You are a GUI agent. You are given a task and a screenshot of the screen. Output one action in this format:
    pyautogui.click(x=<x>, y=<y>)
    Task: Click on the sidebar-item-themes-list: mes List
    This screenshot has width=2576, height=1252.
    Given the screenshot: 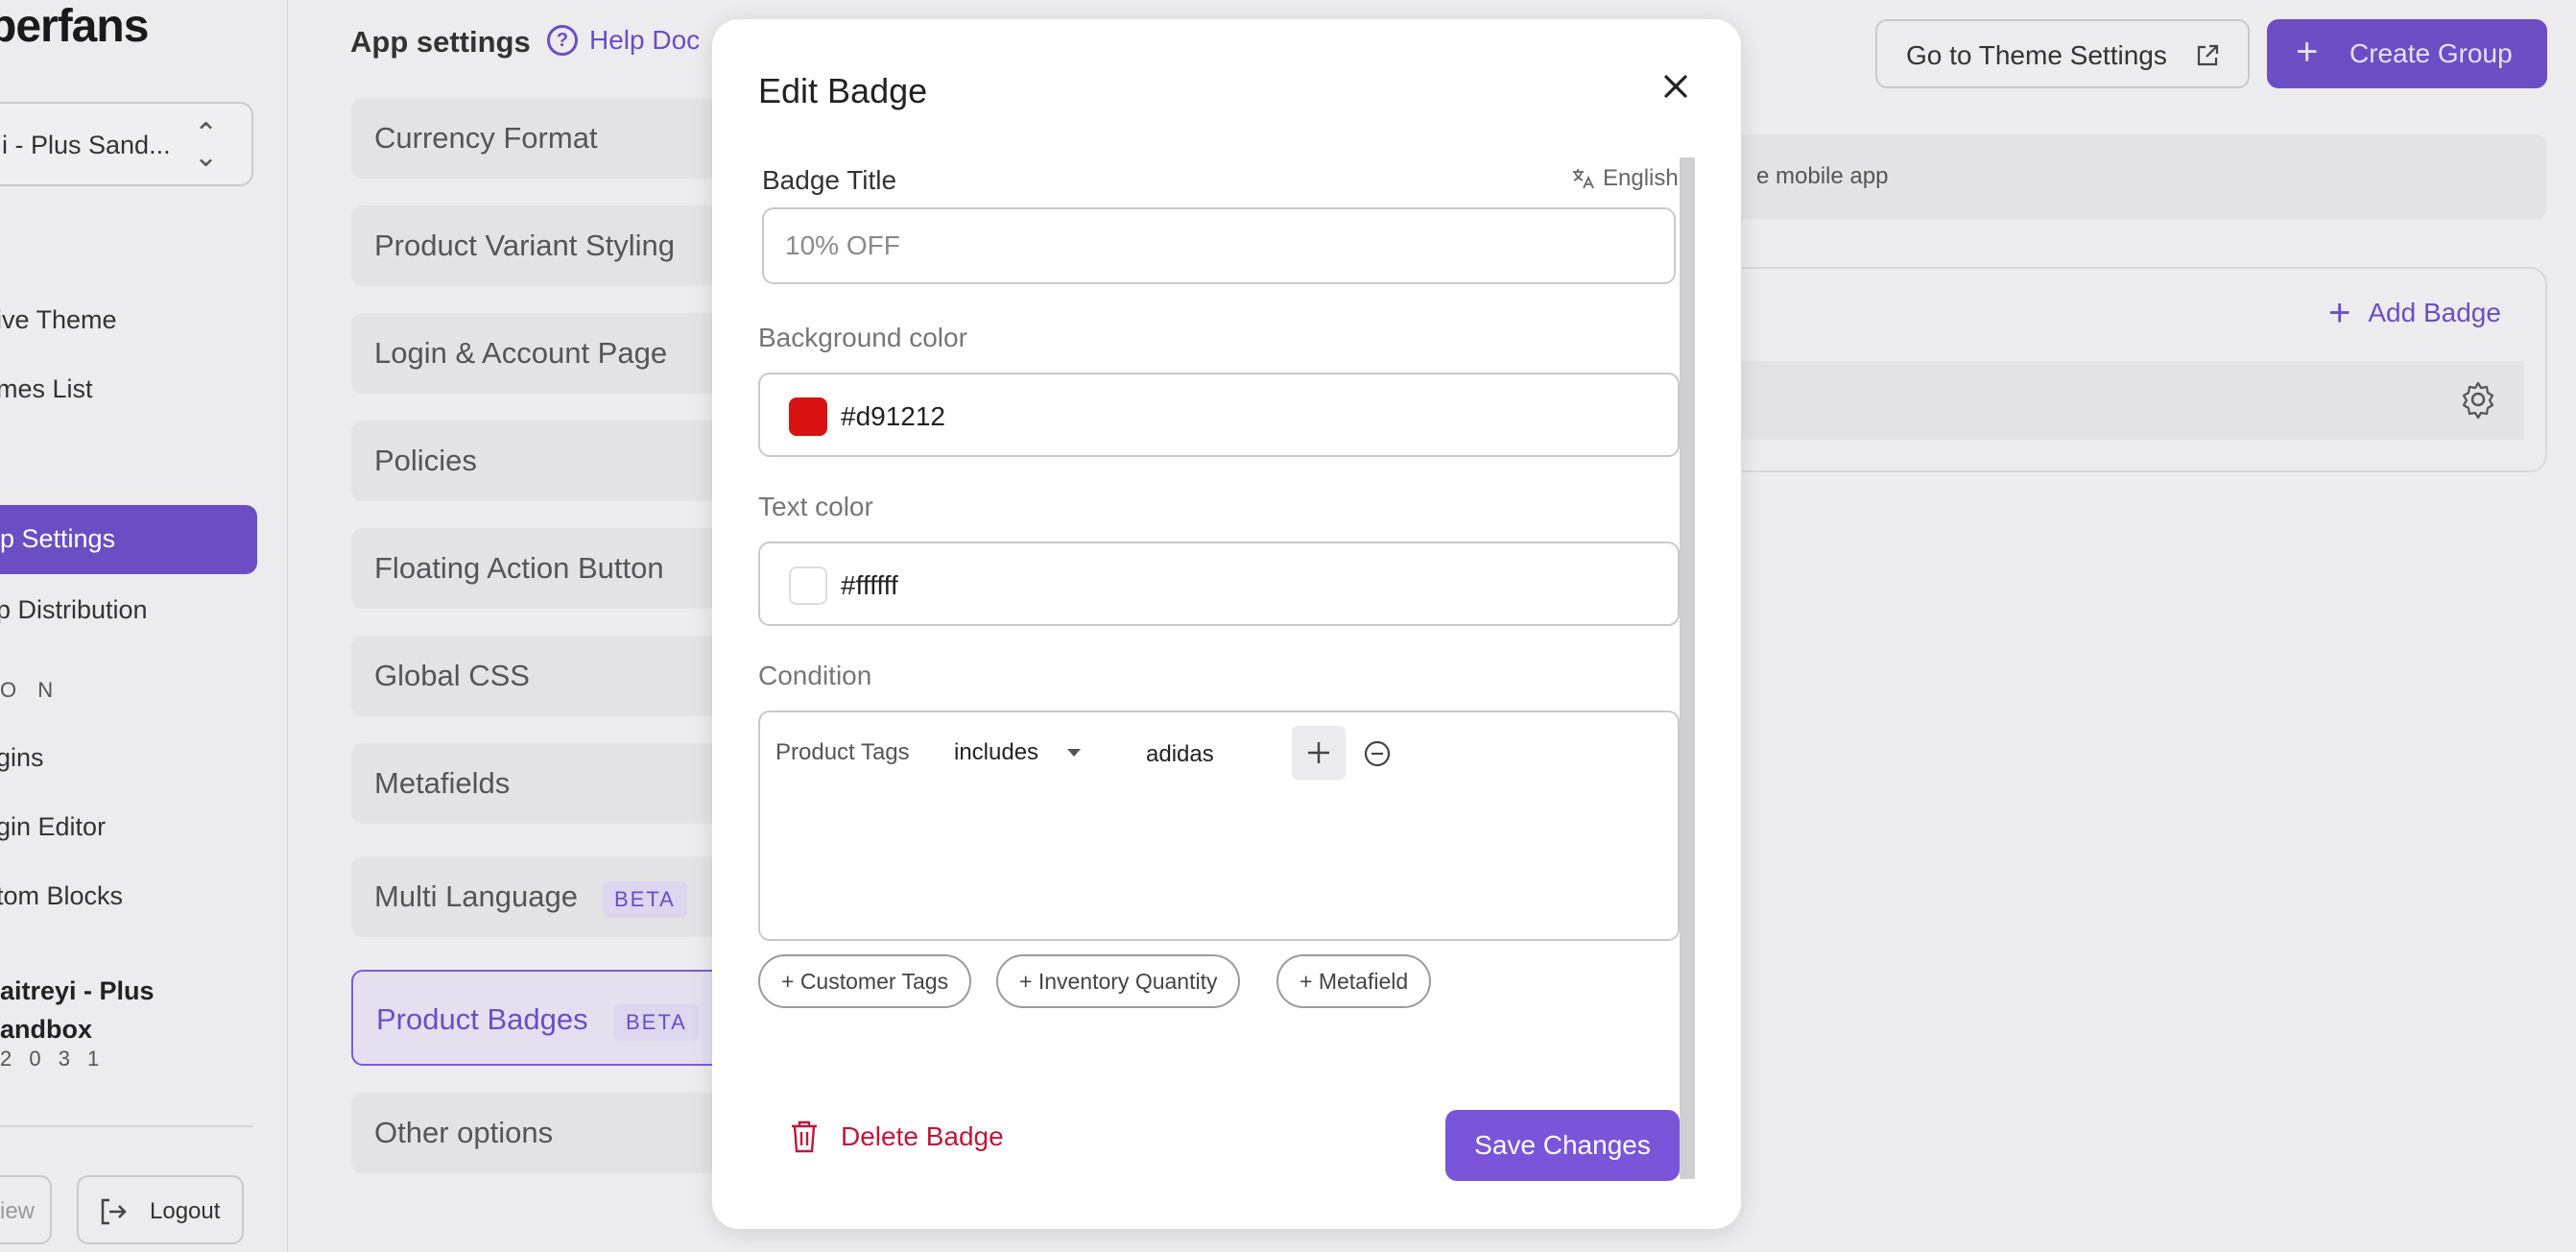 What is the action you would take?
    pyautogui.click(x=46, y=389)
    